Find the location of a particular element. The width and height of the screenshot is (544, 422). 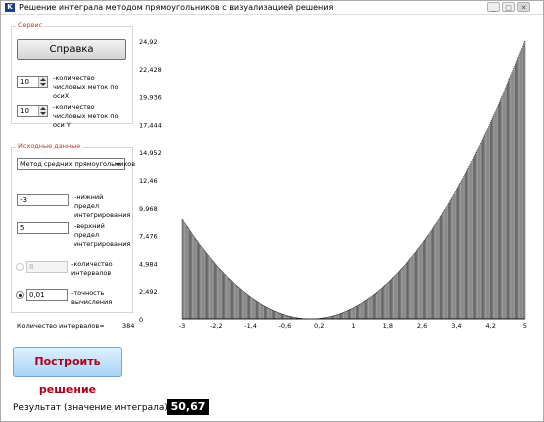

y-tick-label: 2,492 is located at coordinates (148, 292).